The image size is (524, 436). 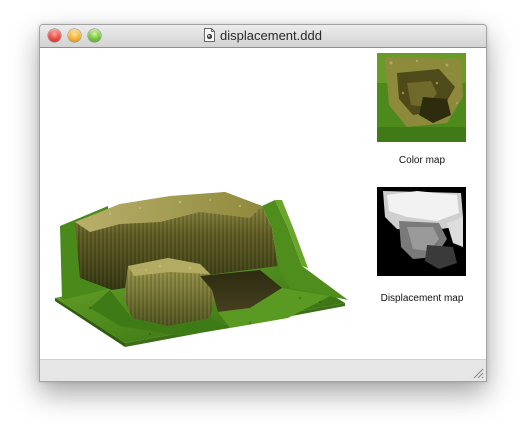 I want to click on color-map-thumbnail, so click(x=421, y=97).